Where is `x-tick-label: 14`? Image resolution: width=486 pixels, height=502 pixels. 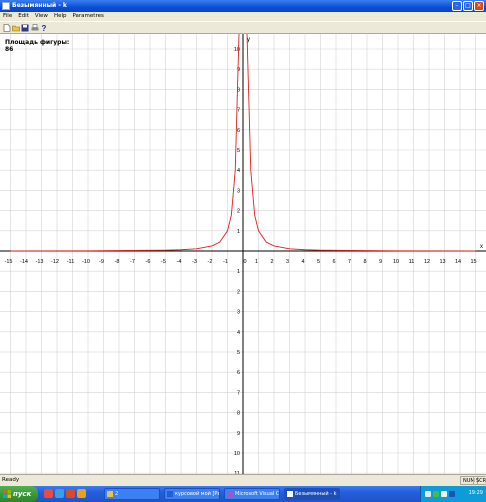
x-tick-label: 14 is located at coordinates (458, 262).